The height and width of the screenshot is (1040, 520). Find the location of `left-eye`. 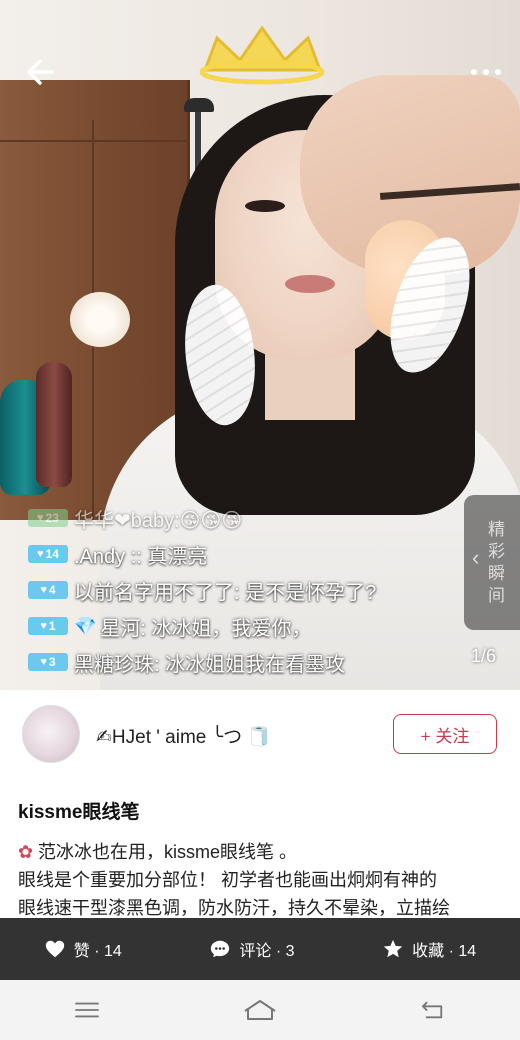

left-eye is located at coordinates (265, 206).